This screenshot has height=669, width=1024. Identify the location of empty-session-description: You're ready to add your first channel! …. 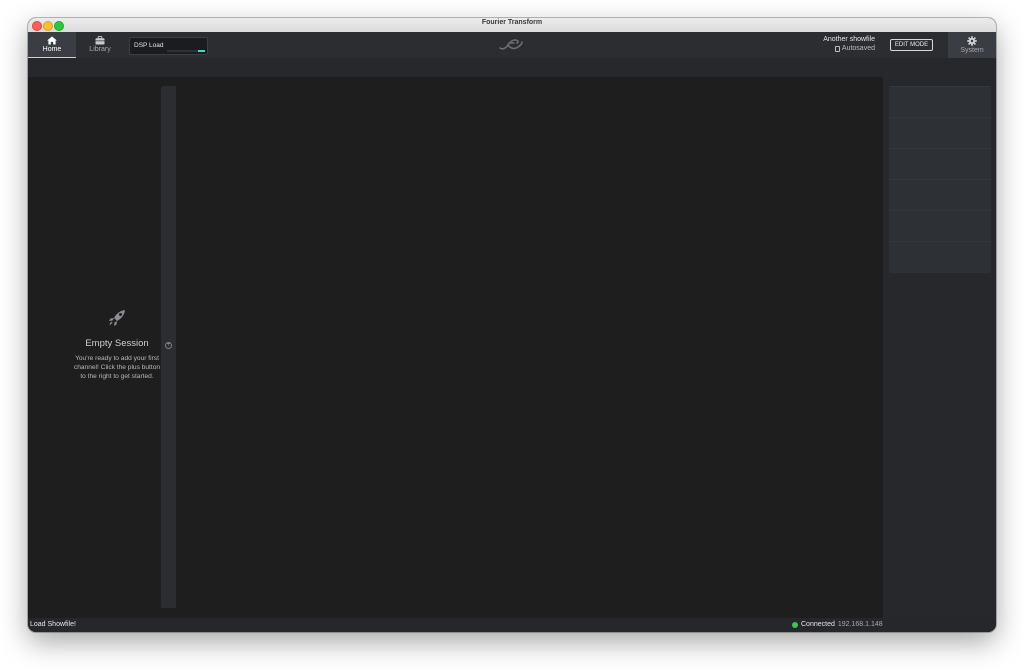
(117, 367).